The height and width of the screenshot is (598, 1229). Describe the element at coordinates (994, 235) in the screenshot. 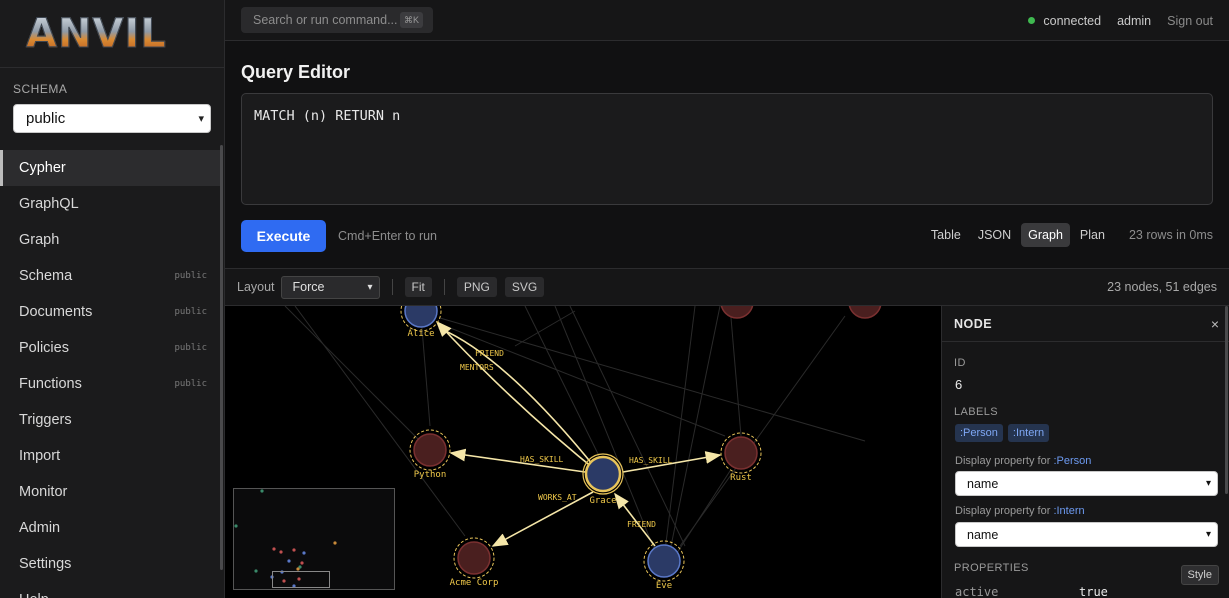

I see `tab-json: JSON` at that location.